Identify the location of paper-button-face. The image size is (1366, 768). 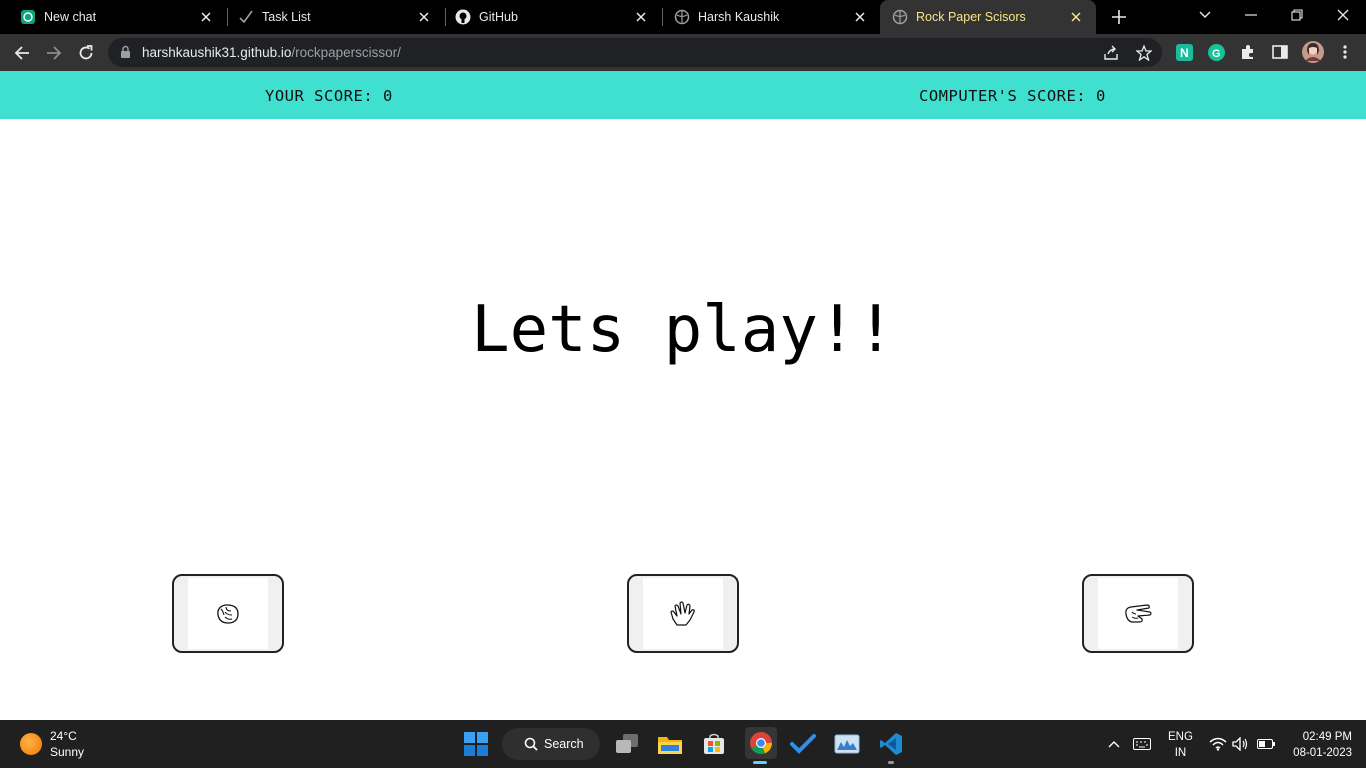
(683, 613).